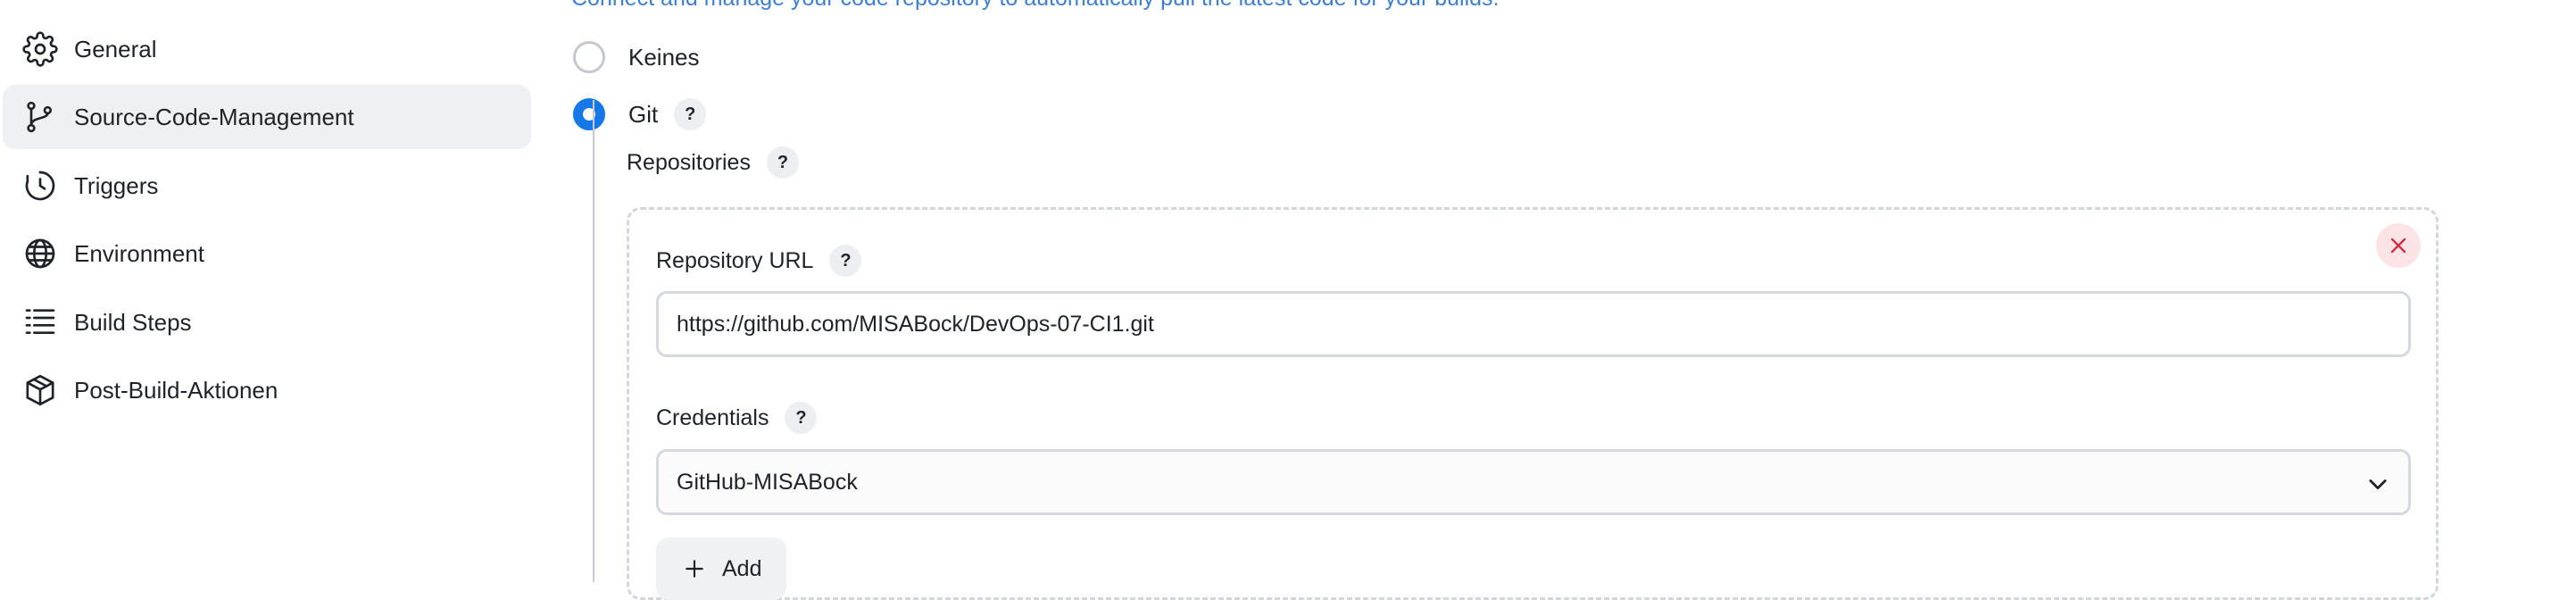 The height and width of the screenshot is (600, 2576). What do you see at coordinates (40, 49) in the screenshot?
I see `gear-icon` at bounding box center [40, 49].